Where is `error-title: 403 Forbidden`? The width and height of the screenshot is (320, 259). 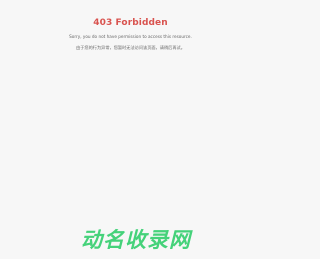
error-title: 403 Forbidden is located at coordinates (130, 23).